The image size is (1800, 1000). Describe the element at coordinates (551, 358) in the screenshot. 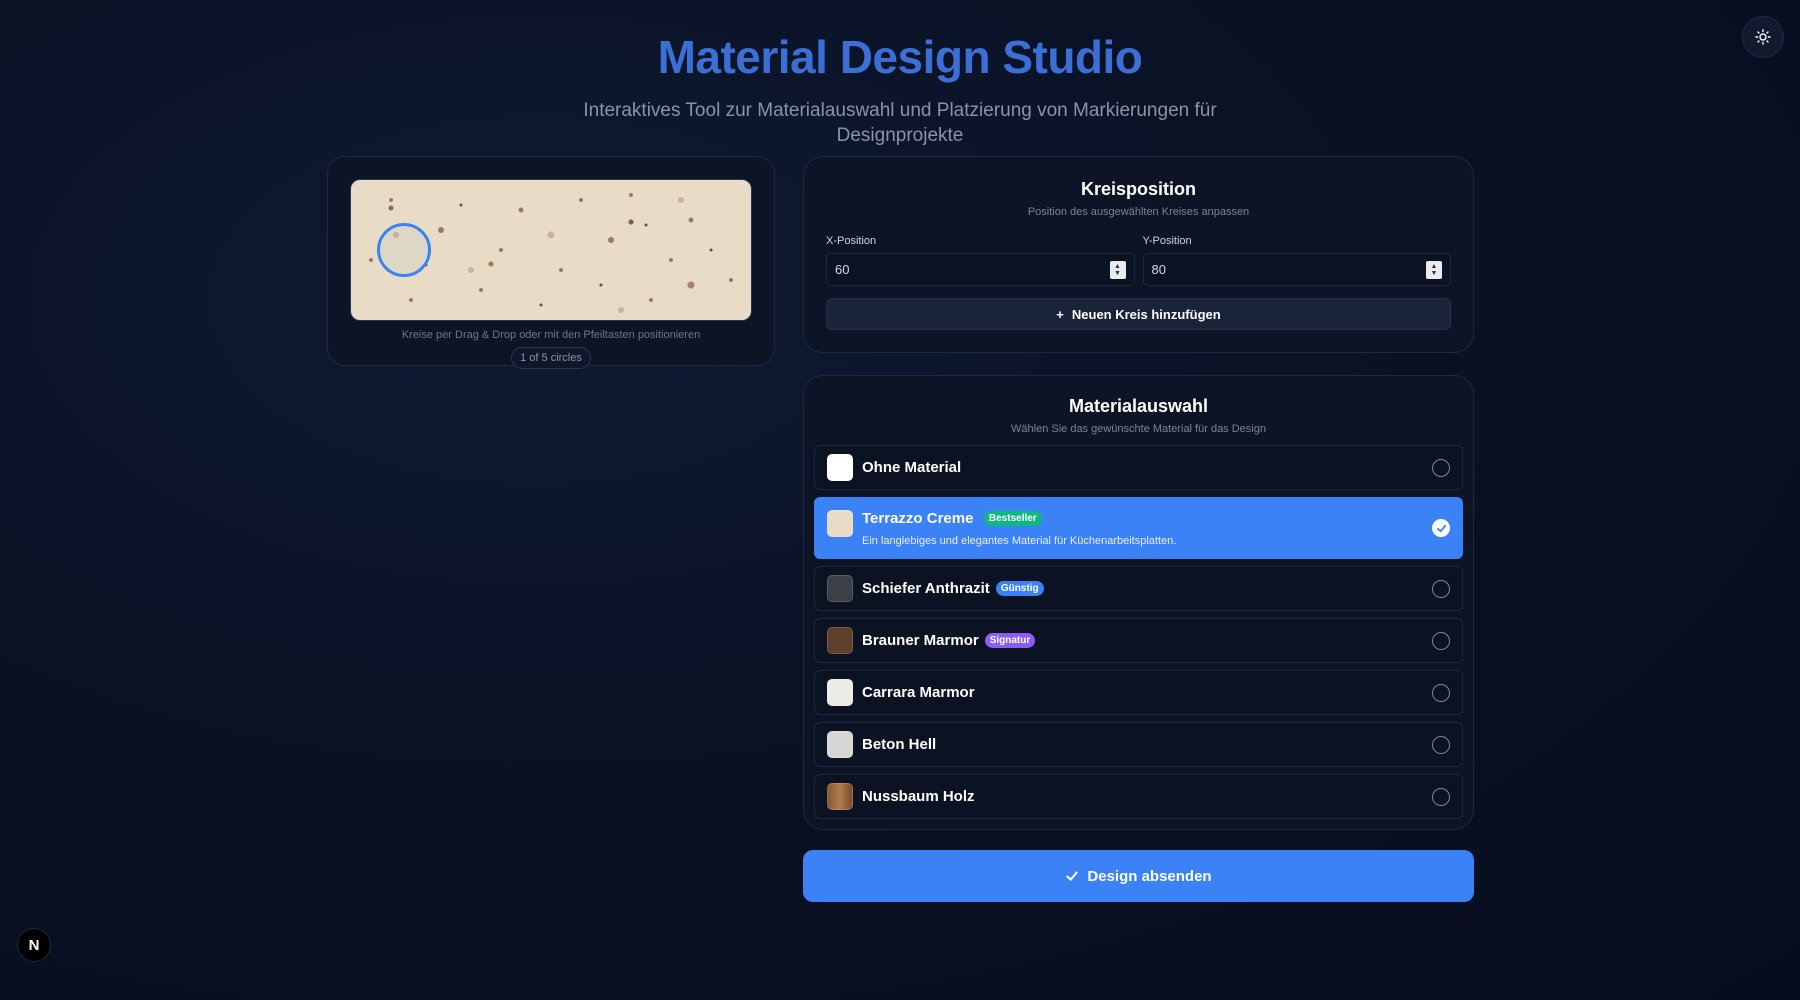

I see `circle-count-badge: 1 of 5 circles` at that location.